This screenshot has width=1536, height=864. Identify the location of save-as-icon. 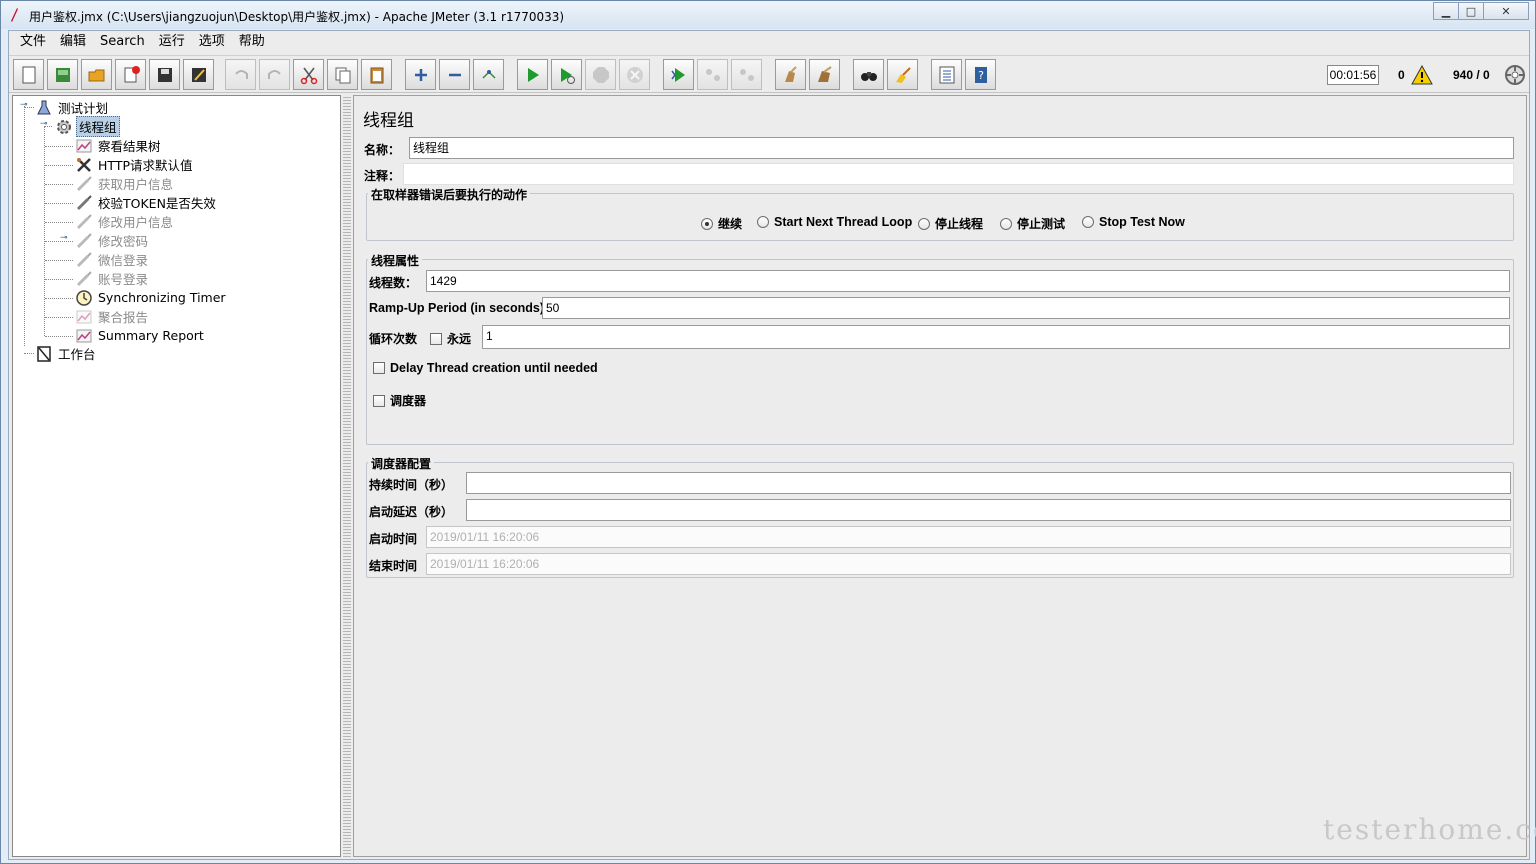
(198, 74).